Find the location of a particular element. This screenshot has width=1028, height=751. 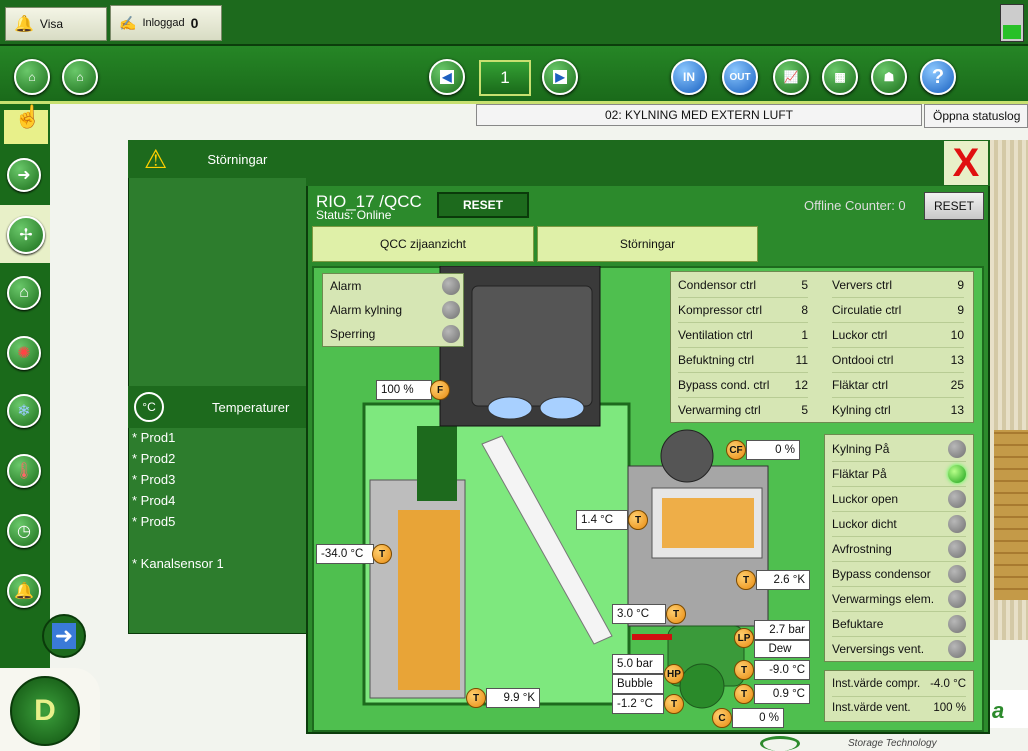

page-number: 1 is located at coordinates (505, 78).